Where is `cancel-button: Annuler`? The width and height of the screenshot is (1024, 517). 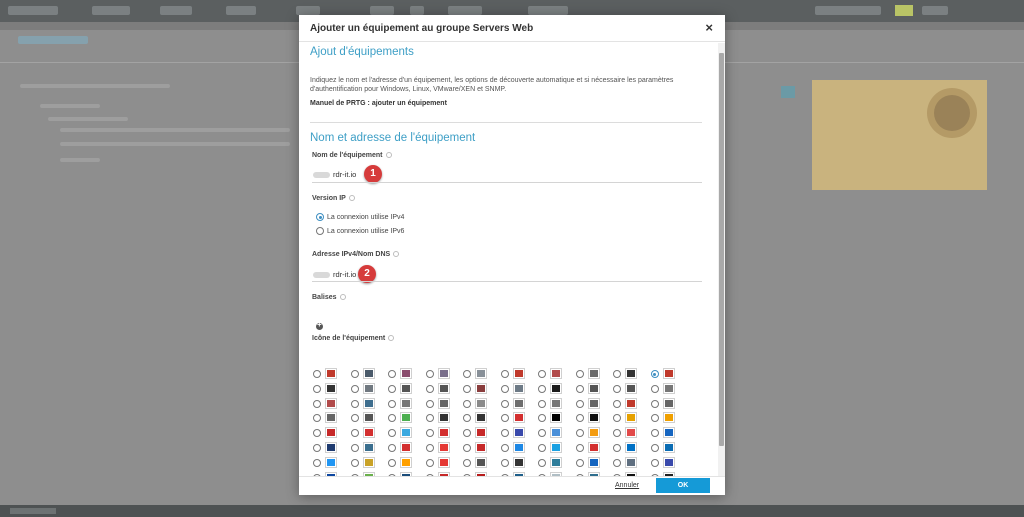
cancel-button: Annuler is located at coordinates (627, 485).